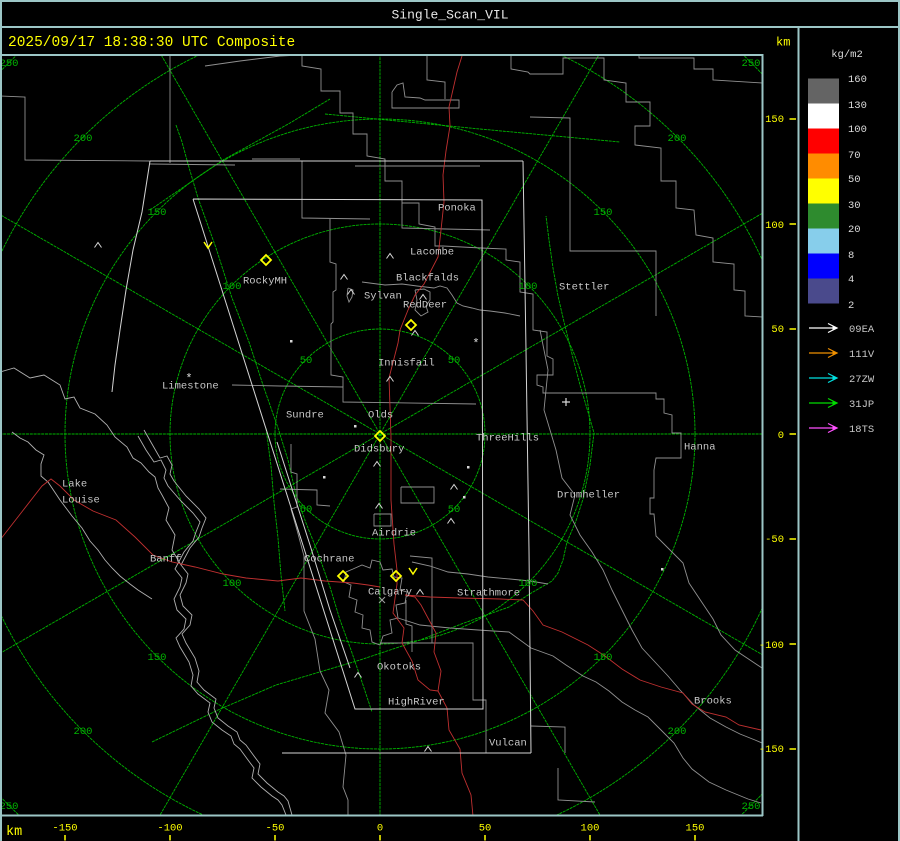 The width and height of the screenshot is (900, 841). I want to click on svg-text: Innisfail, so click(406, 364).